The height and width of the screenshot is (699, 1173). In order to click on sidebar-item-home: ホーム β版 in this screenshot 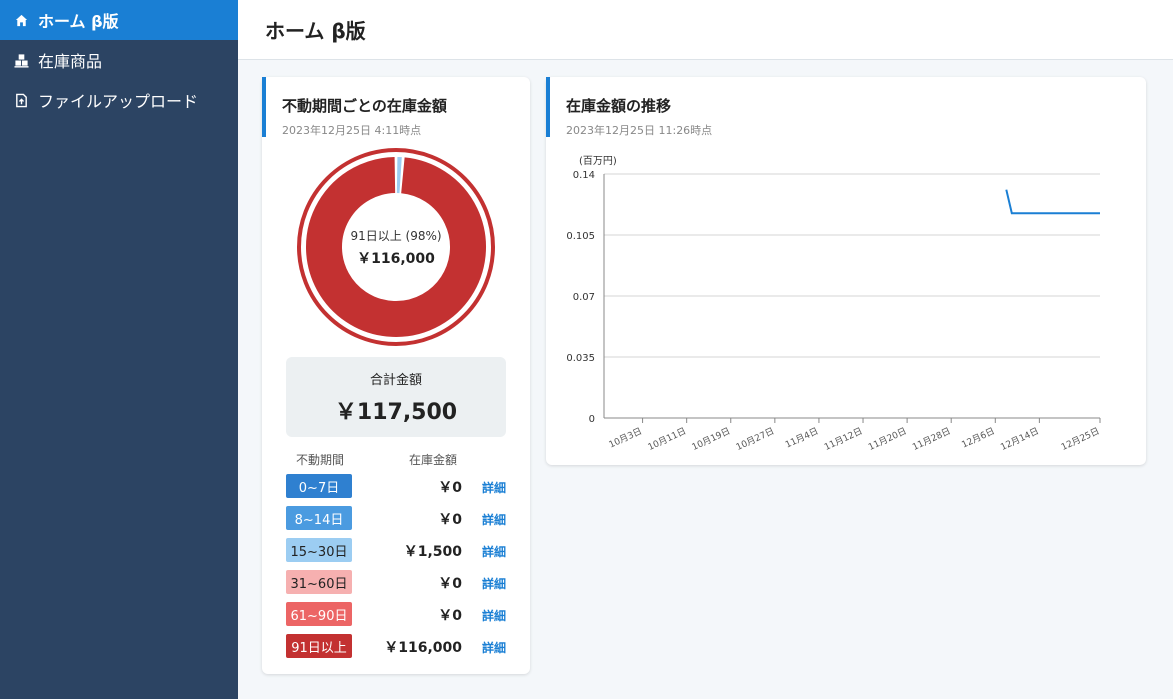, I will do `click(119, 20)`.